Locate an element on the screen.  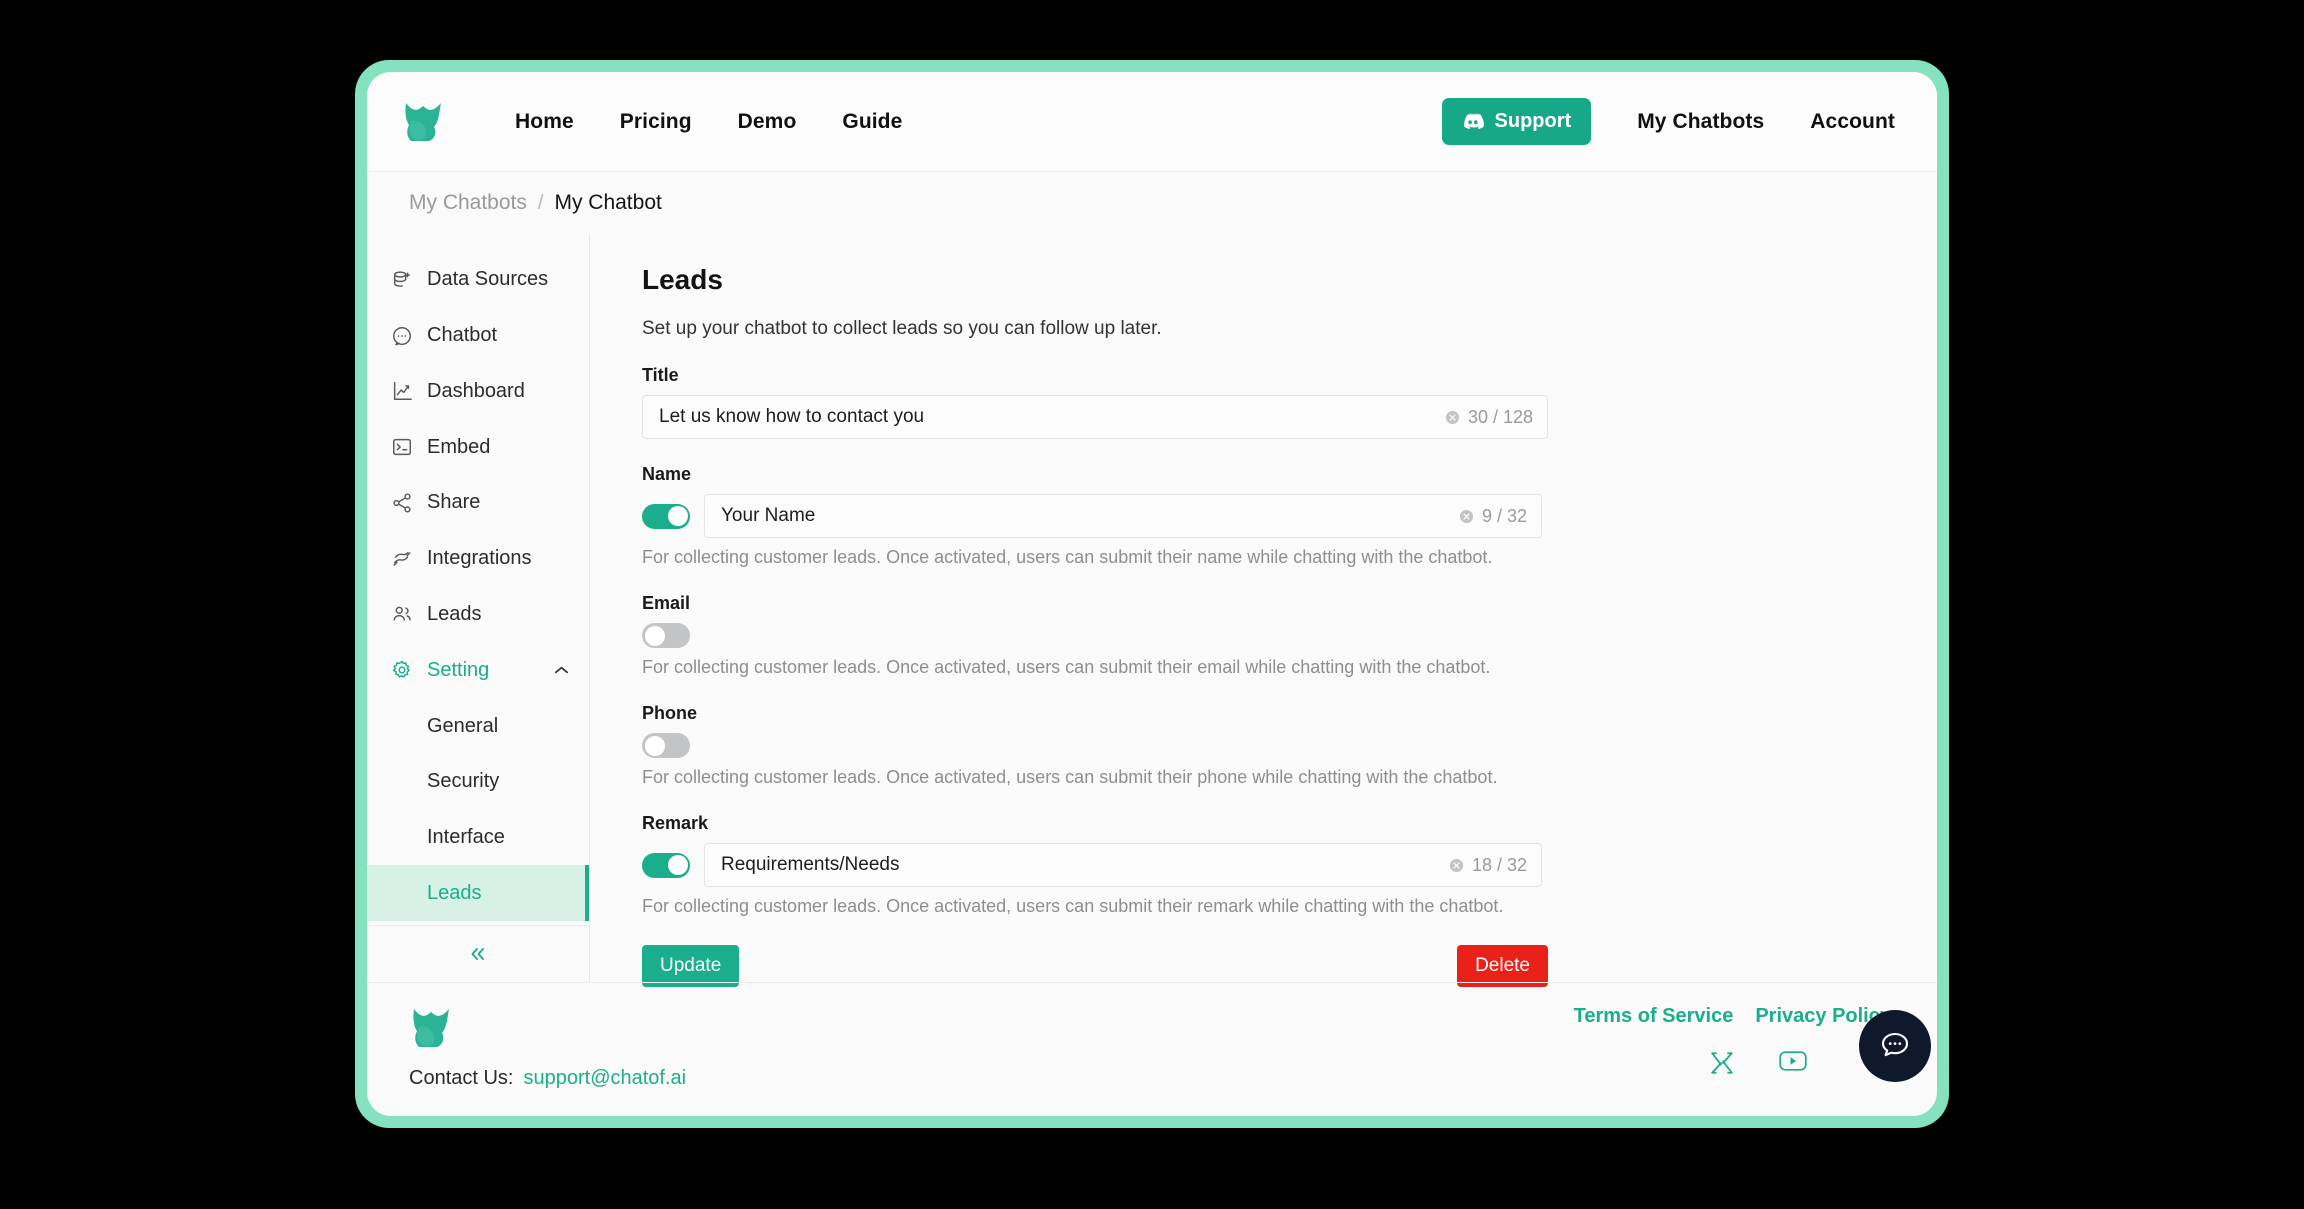
primary-nav-links: Home Pricing Demo Guide is located at coordinates (708, 122).